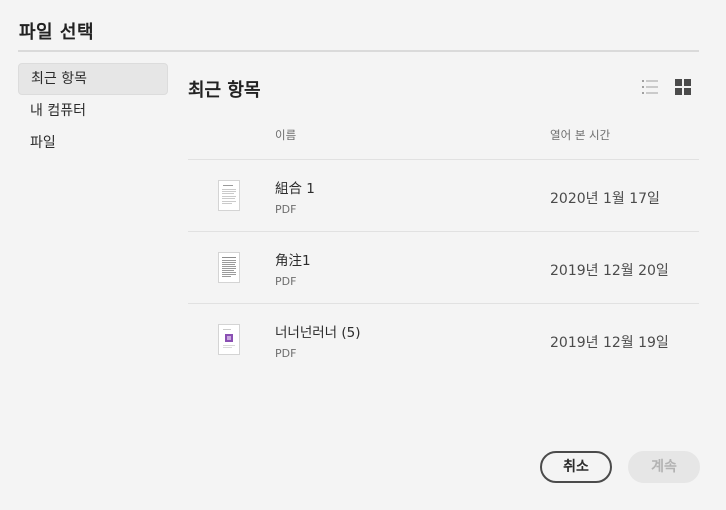 This screenshot has width=726, height=510. I want to click on page-title: 최근 항목, so click(224, 90).